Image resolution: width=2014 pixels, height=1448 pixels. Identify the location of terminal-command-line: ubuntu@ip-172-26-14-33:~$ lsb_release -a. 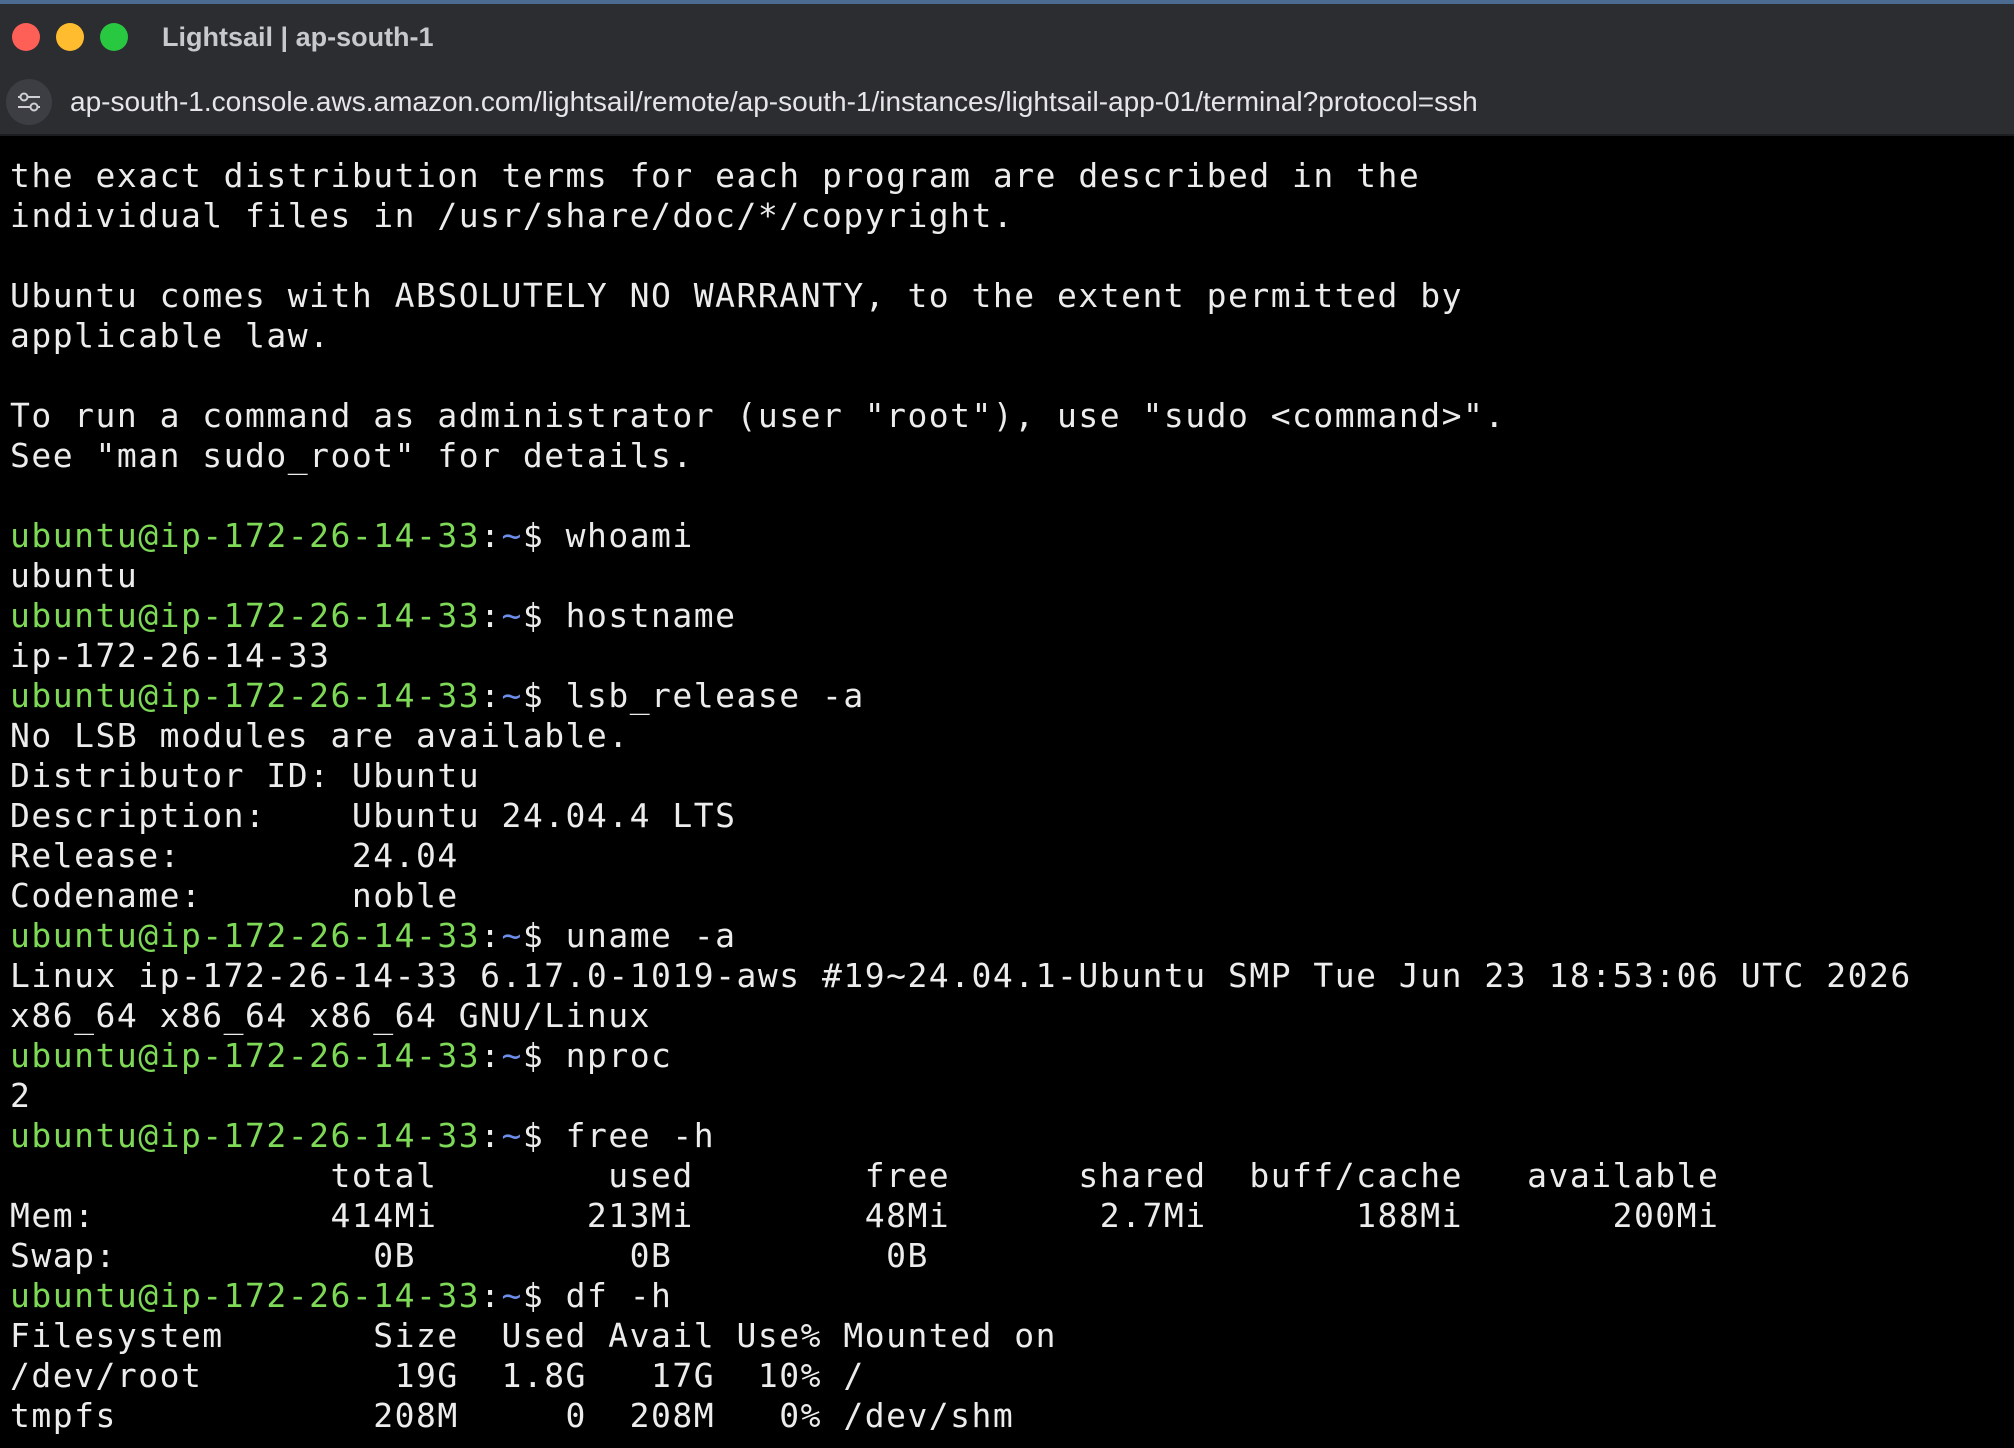
(1012, 696).